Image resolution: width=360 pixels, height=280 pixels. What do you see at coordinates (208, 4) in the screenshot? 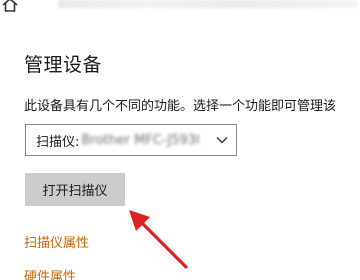
I see `blurred-window-title` at bounding box center [208, 4].